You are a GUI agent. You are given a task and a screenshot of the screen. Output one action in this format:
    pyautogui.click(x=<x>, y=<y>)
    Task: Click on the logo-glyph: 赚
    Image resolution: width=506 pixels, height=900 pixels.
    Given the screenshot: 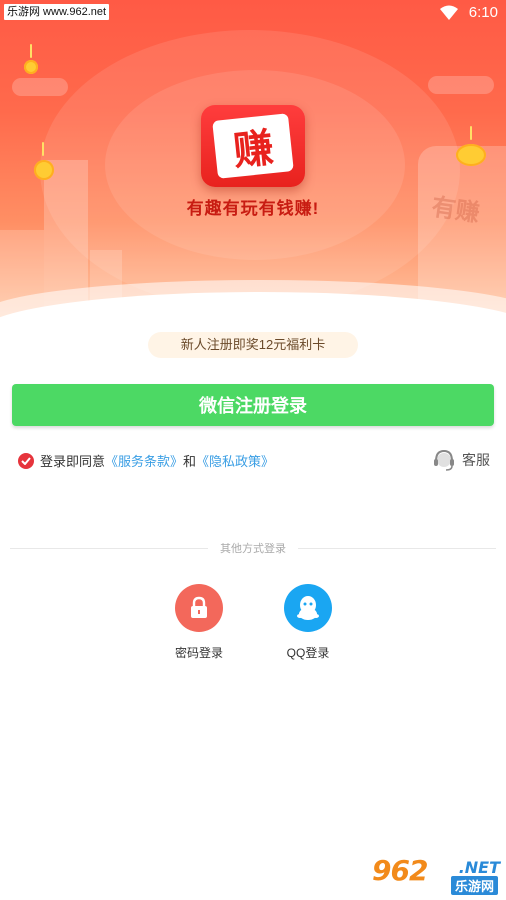 What is the action you would take?
    pyautogui.click(x=253, y=146)
    